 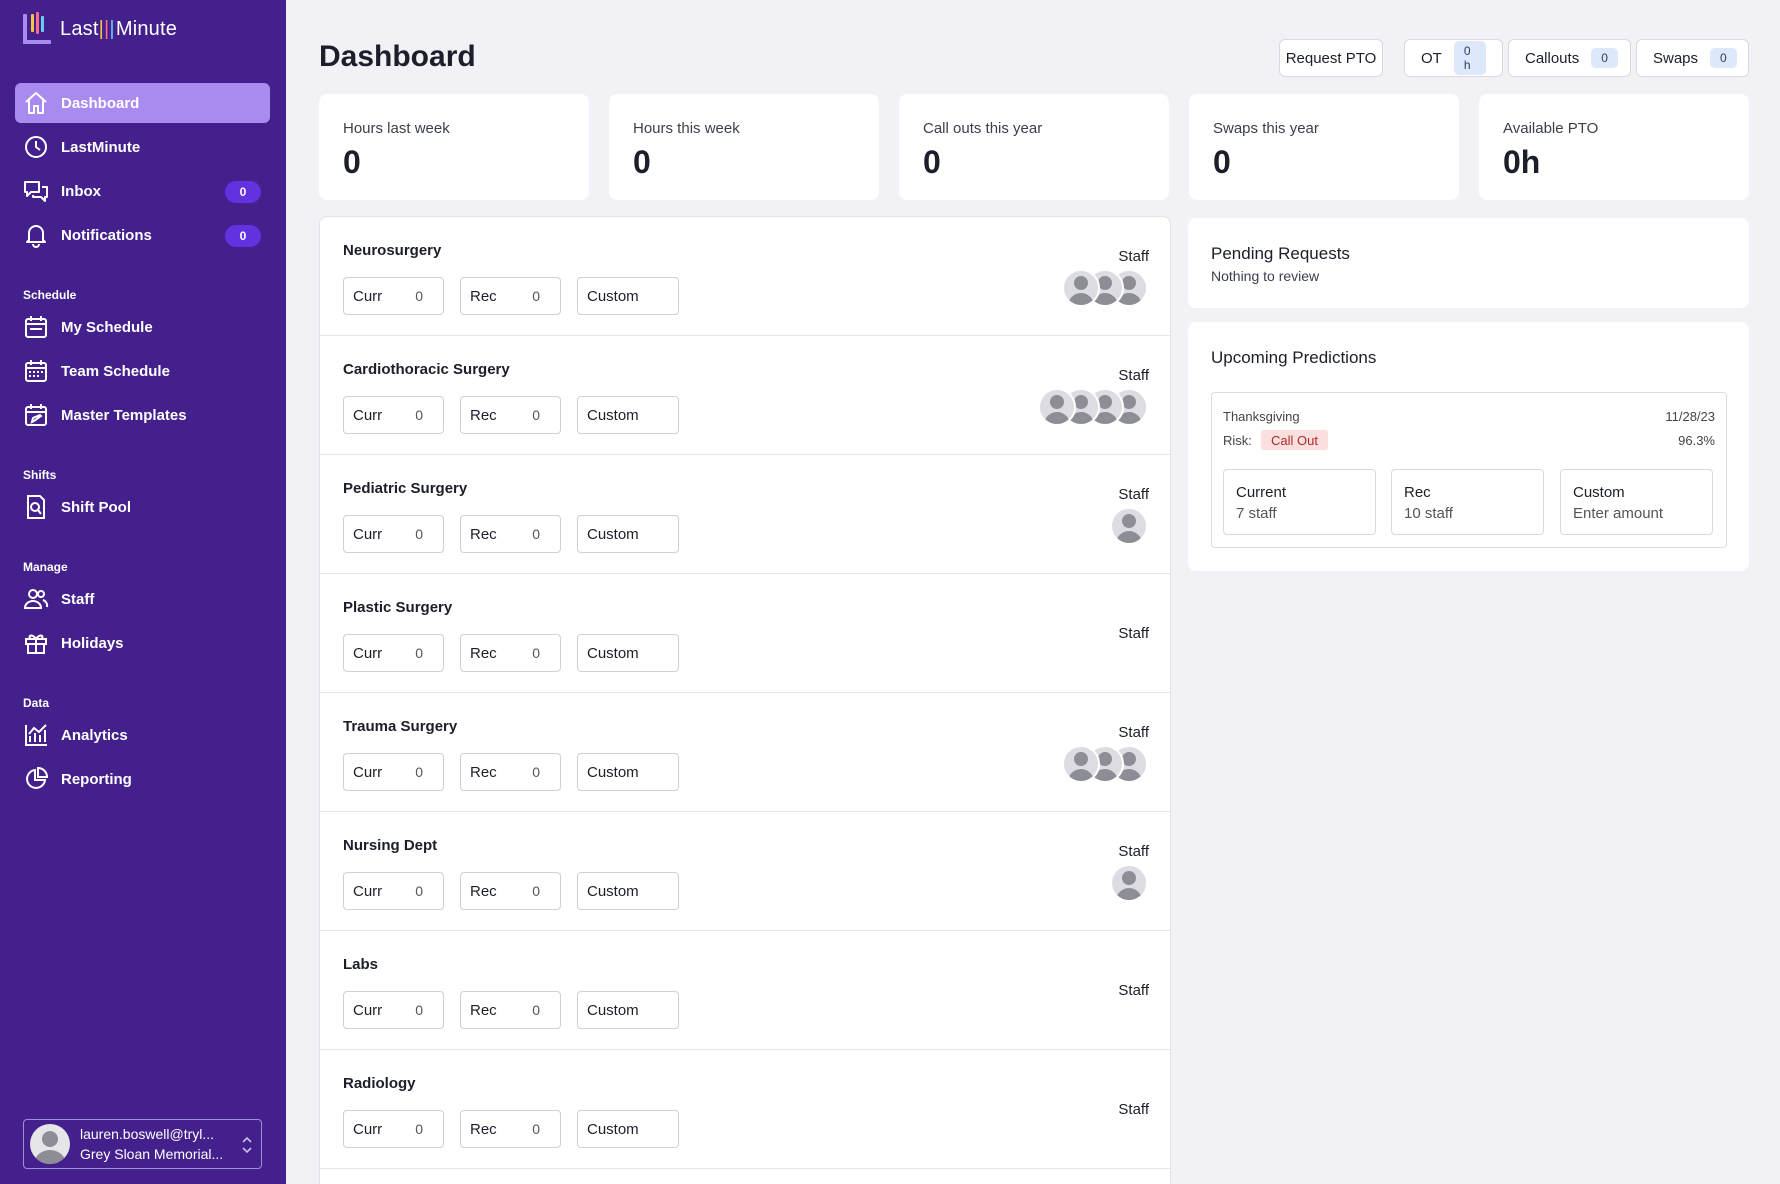 I want to click on nav-team-schedule: Team Schedule, so click(x=142, y=371).